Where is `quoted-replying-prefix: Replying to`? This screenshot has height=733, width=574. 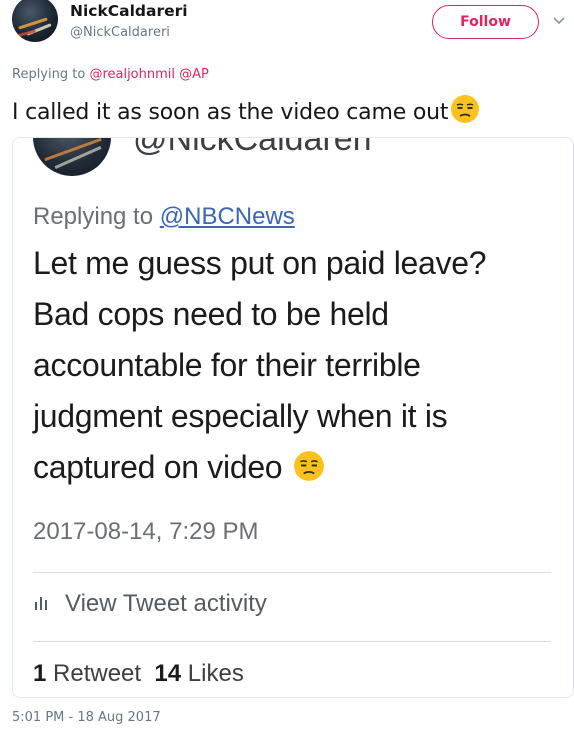 quoted-replying-prefix: Replying to is located at coordinates (96, 216).